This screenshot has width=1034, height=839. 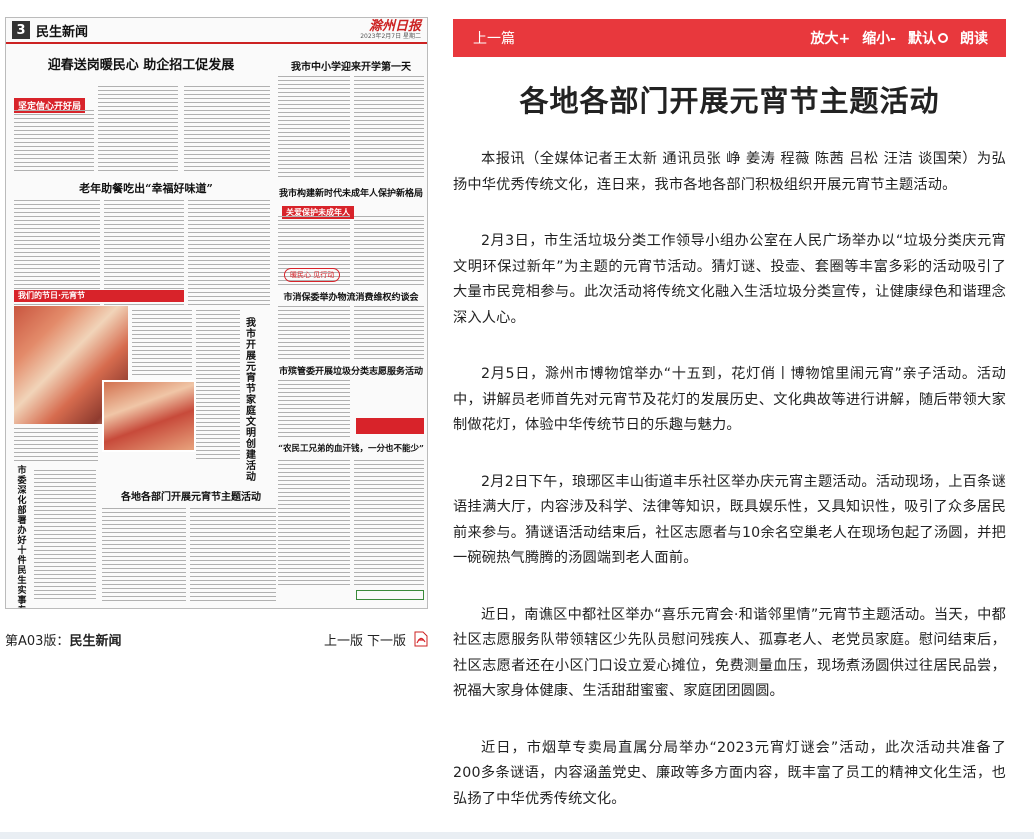 I want to click on promo-strip, so click(x=390, y=426).